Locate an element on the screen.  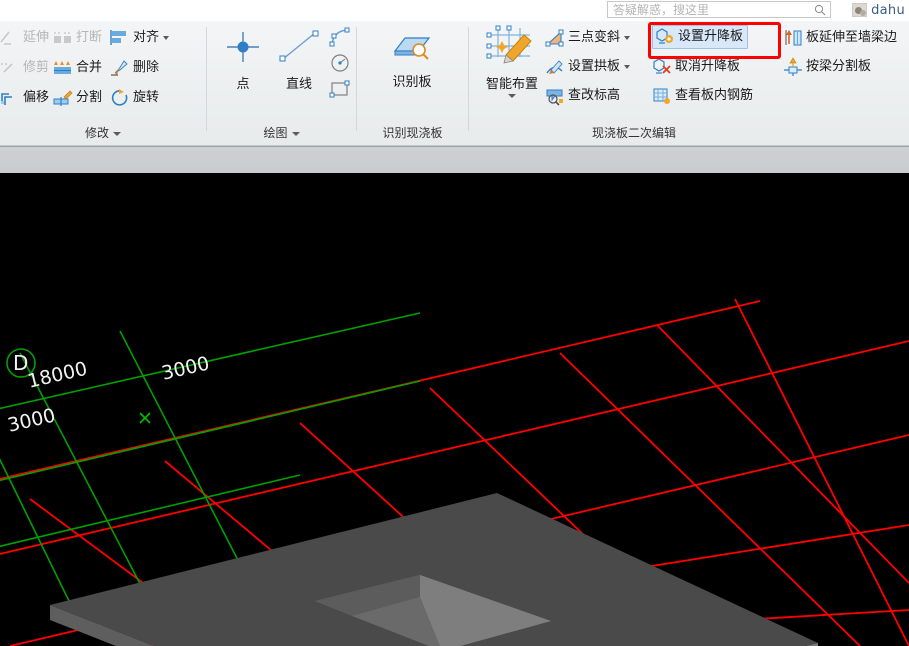
command-label: 识别板 is located at coordinates (412, 82).